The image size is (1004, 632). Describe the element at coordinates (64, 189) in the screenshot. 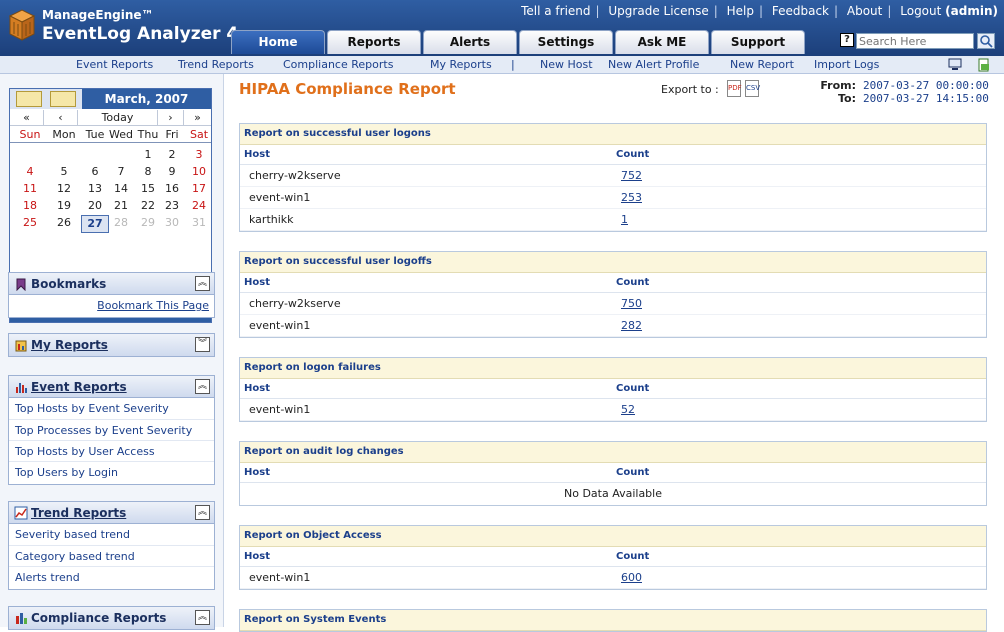

I see `calendar-day: 12` at that location.